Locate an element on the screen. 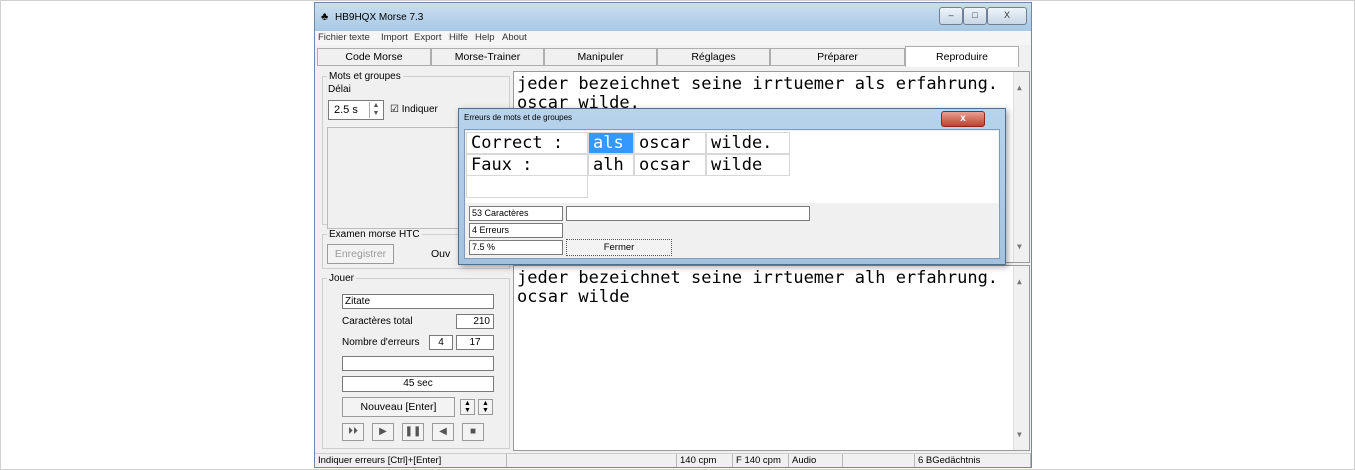 The height and width of the screenshot is (470, 1355). spinner-a-icon: ▲ ▼ is located at coordinates (467, 407).